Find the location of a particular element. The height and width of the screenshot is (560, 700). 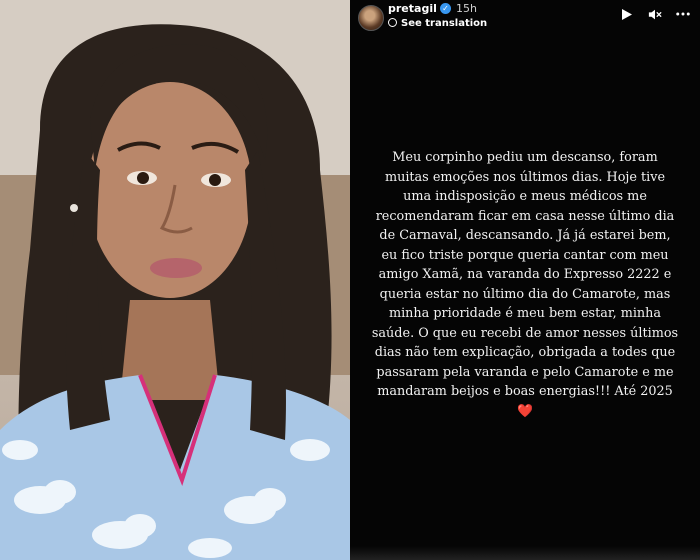

play-icon is located at coordinates (627, 14).